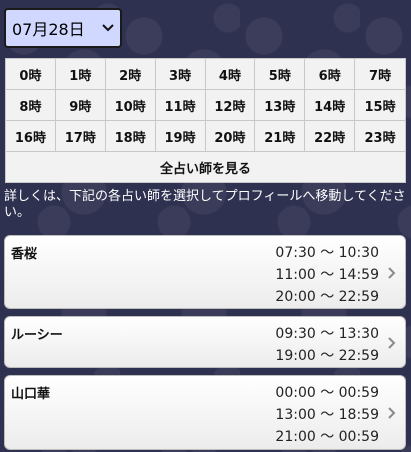  Describe the element at coordinates (380, 136) in the screenshot. I see `hour-button: 23時` at that location.